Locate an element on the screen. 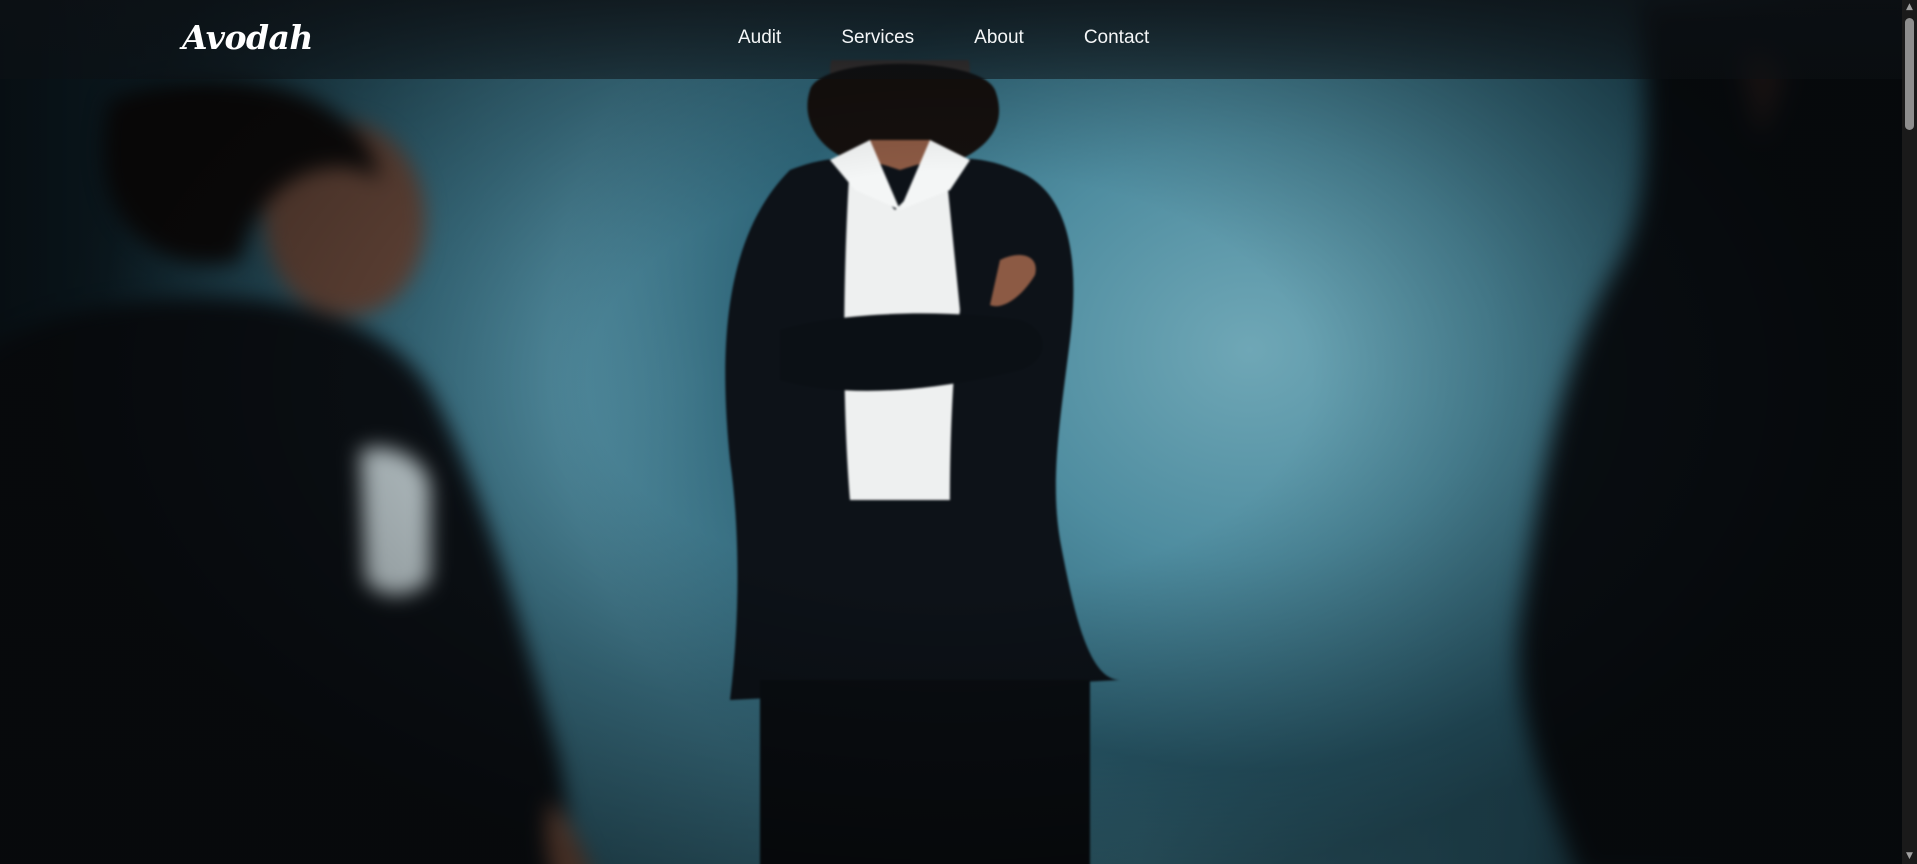 The image size is (1917, 864). top-navigation-bar: Avodah Audit Services About Contact is located at coordinates (951, 39).